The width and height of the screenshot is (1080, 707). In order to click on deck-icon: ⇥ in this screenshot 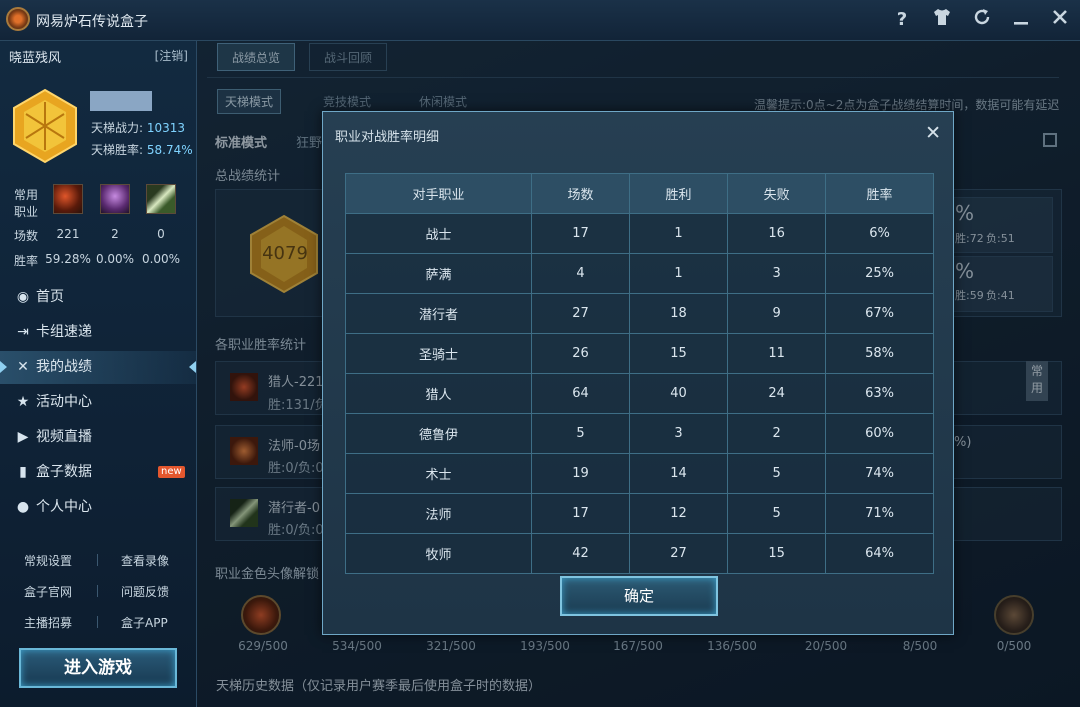, I will do `click(23, 332)`.